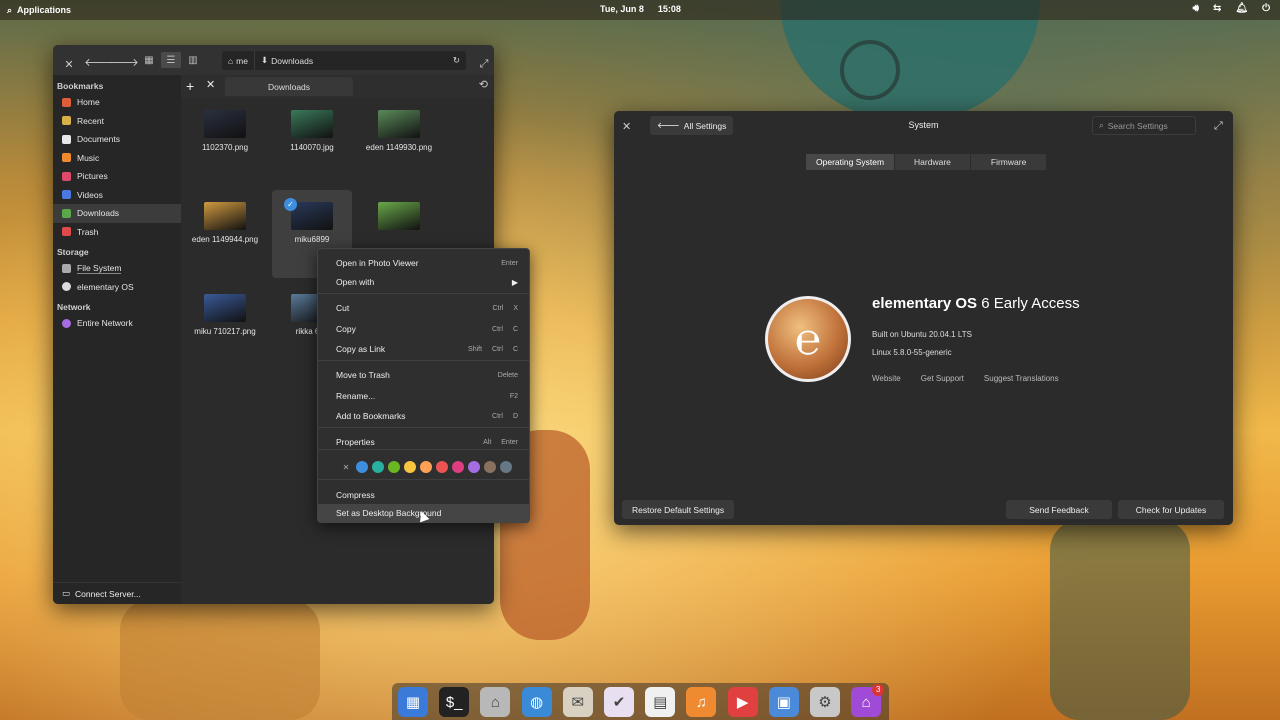 This screenshot has height=720, width=1280. What do you see at coordinates (1266, 8) in the screenshot?
I see `power-icon: ⏻` at bounding box center [1266, 8].